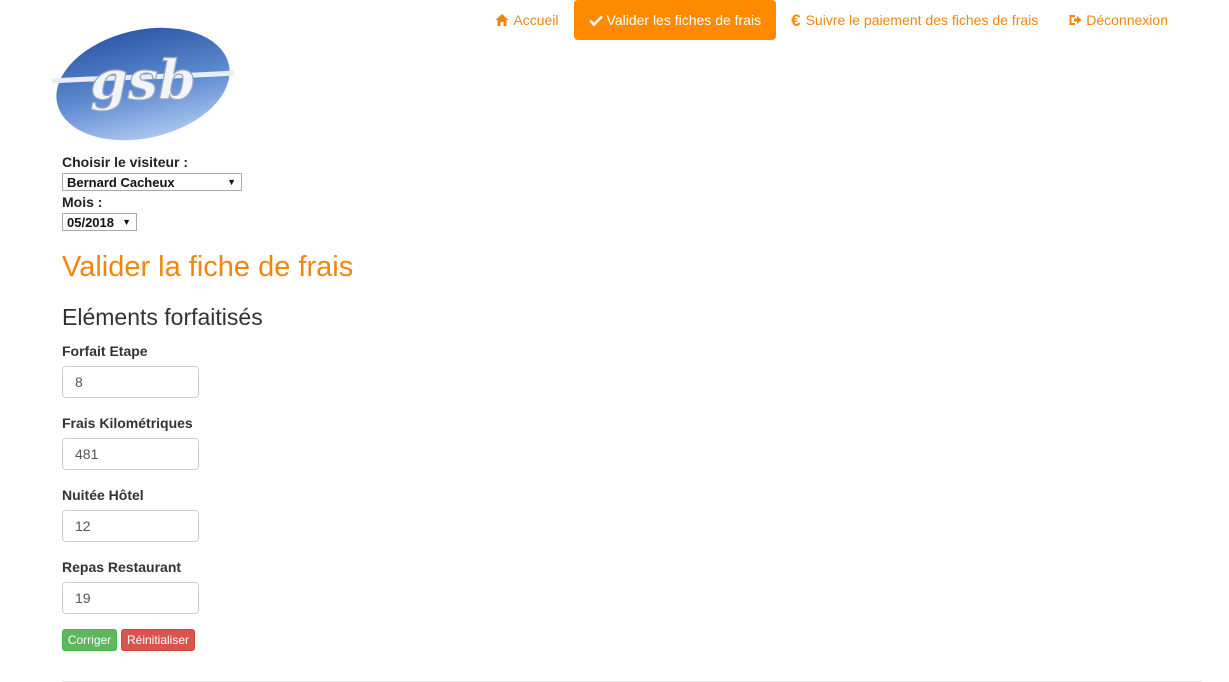 Image resolution: width=1229 pixels, height=682 pixels. I want to click on section-title: Eléments forfaitisés, so click(162, 317).